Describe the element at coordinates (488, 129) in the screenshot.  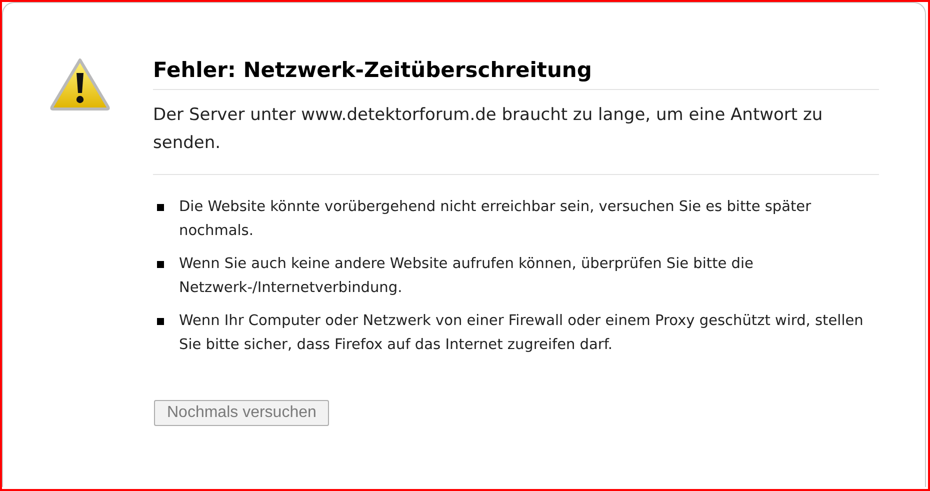
I see `error-description: Der Server unter www.detektorforum.de braucht zu lange, um eine Antwort zu senden.` at that location.